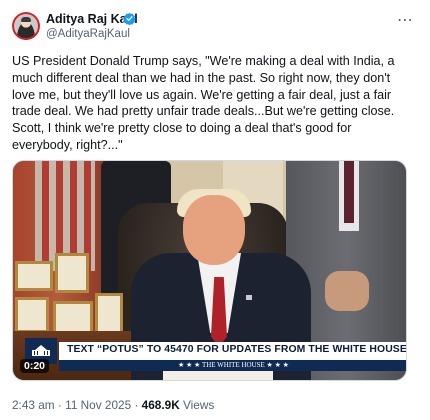  What do you see at coordinates (129, 18) in the screenshot?
I see `verified-badge-icon` at bounding box center [129, 18].